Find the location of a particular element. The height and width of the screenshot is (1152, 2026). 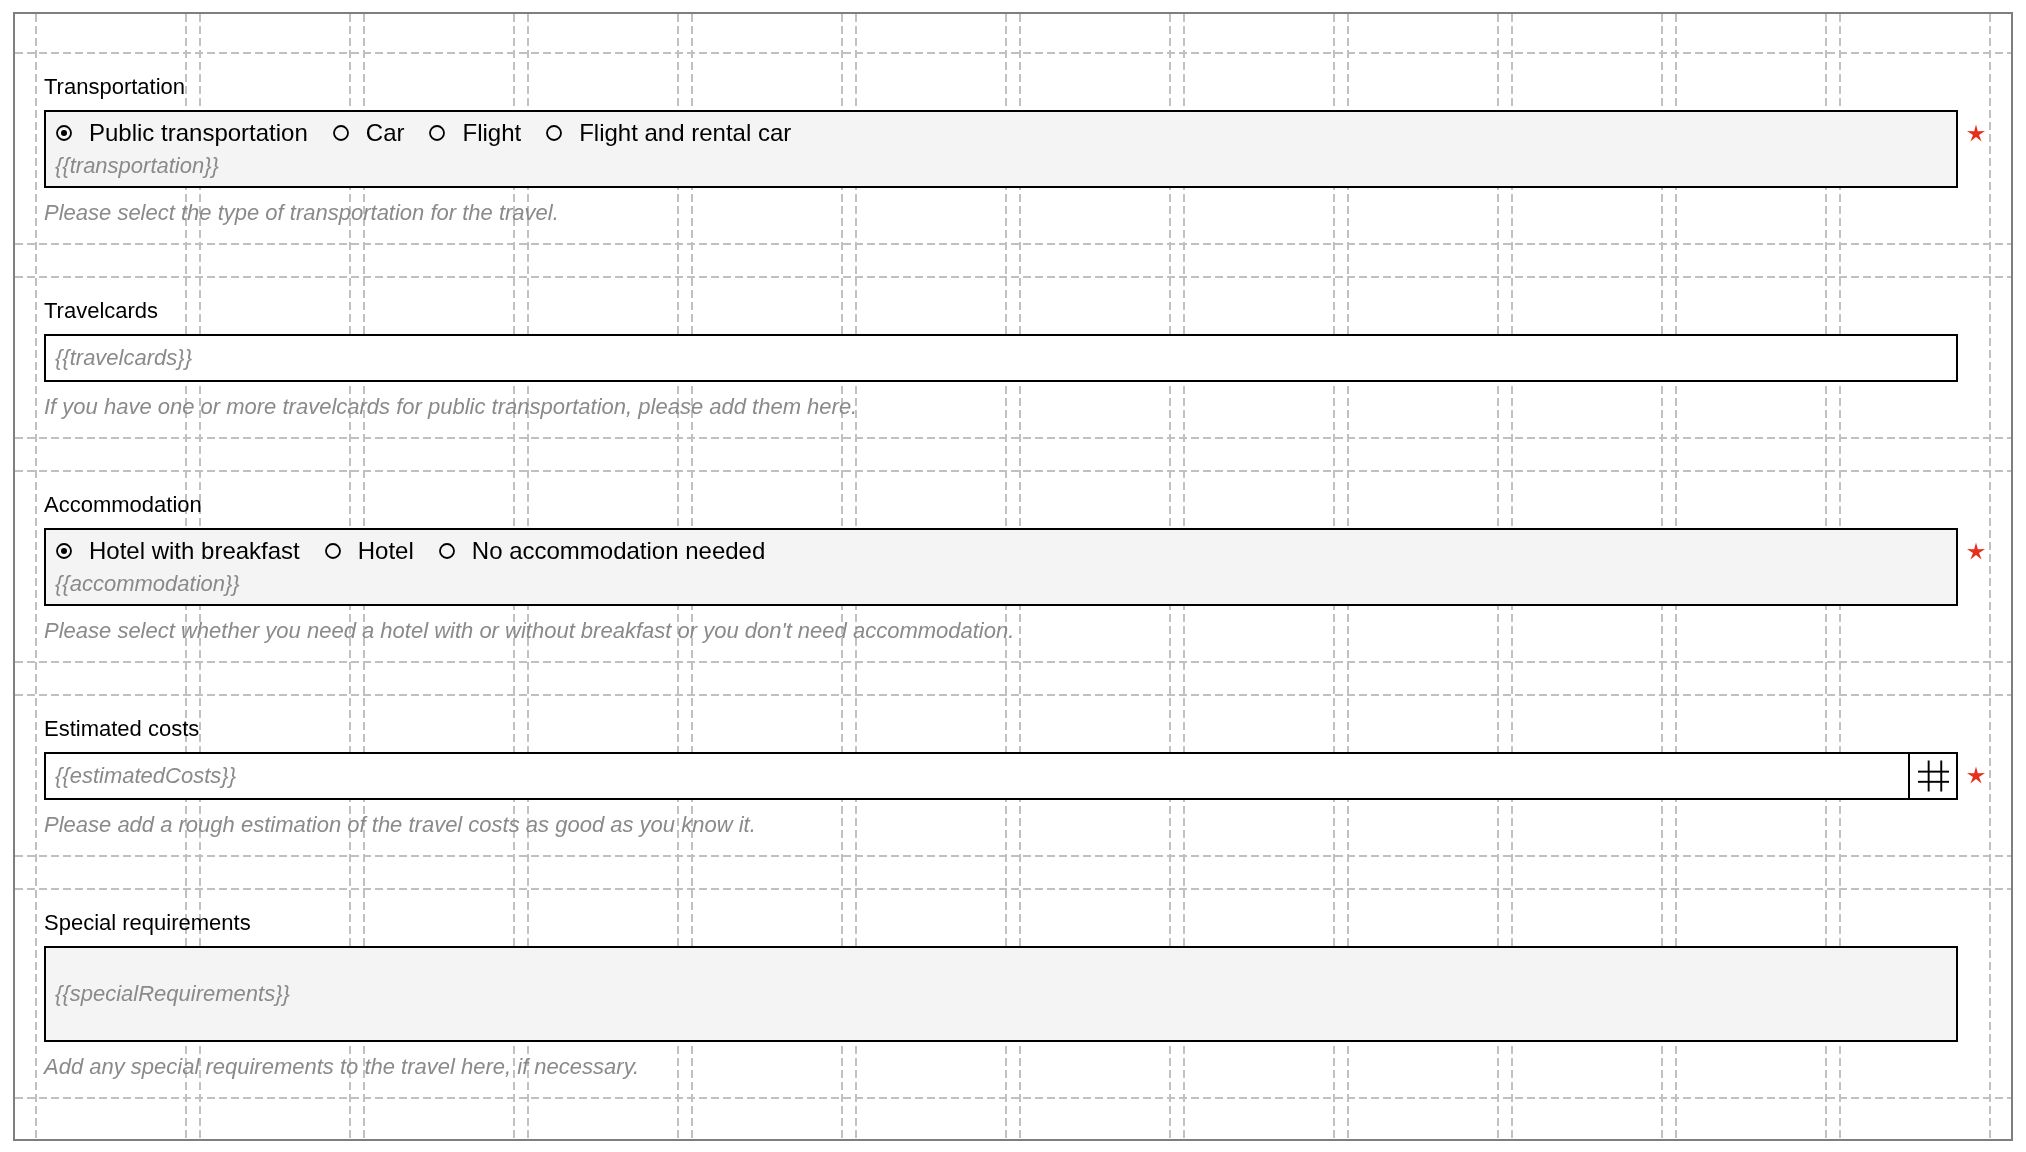

placeholder-text: {{transportation}} is located at coordinates (137, 166).